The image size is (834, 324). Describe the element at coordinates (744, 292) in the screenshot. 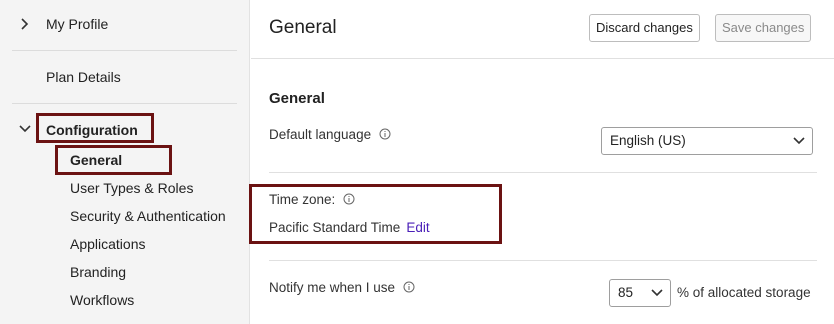

I see `storage-suffix: % of allocated storage` at that location.